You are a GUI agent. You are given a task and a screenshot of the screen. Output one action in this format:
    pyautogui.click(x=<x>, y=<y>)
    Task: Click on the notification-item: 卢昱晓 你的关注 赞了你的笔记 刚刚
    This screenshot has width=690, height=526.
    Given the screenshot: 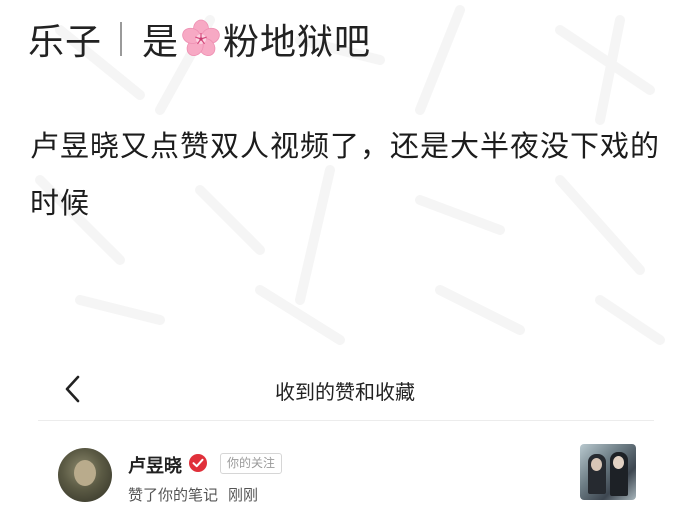 What is the action you would take?
    pyautogui.click(x=348, y=480)
    